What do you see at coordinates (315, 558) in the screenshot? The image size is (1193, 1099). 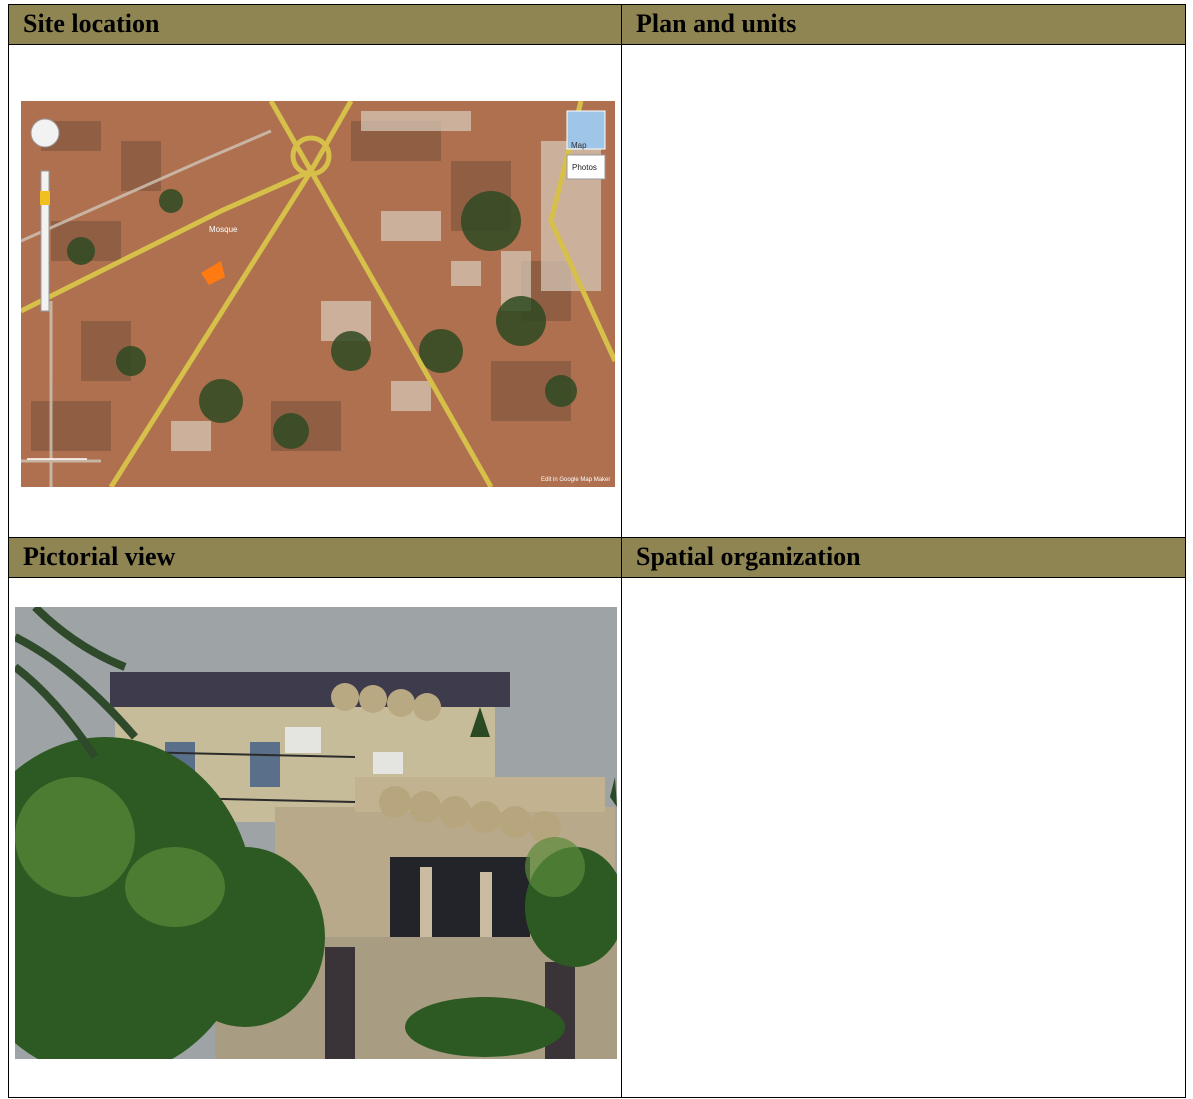 I see `header-pictorial-view: Pictorial view` at bounding box center [315, 558].